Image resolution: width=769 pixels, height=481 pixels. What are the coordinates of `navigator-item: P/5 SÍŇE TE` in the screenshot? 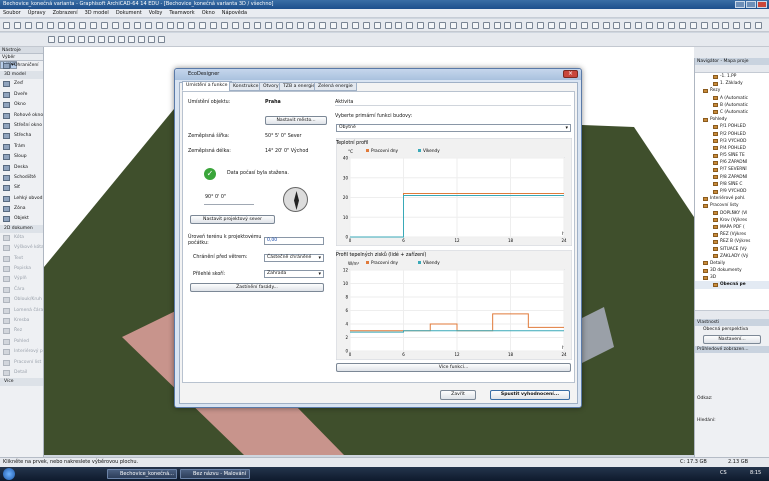 It's located at (732, 155).